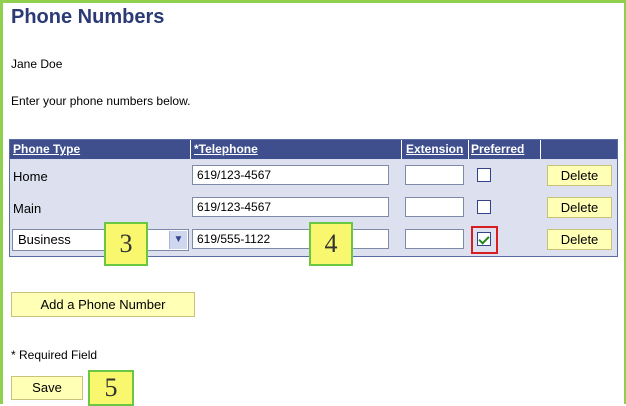 The image size is (626, 406). I want to click on table-row: Main 619/123-4567 Delete, so click(313, 208).